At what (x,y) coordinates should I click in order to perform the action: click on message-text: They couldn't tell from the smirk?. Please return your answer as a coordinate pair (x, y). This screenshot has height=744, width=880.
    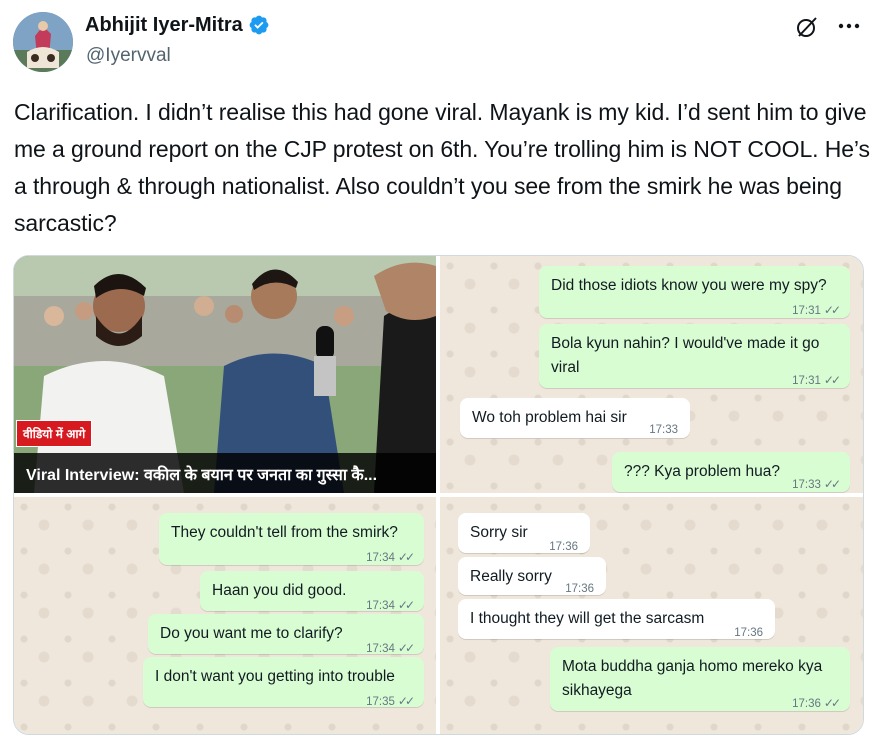
    Looking at the image, I should click on (284, 532).